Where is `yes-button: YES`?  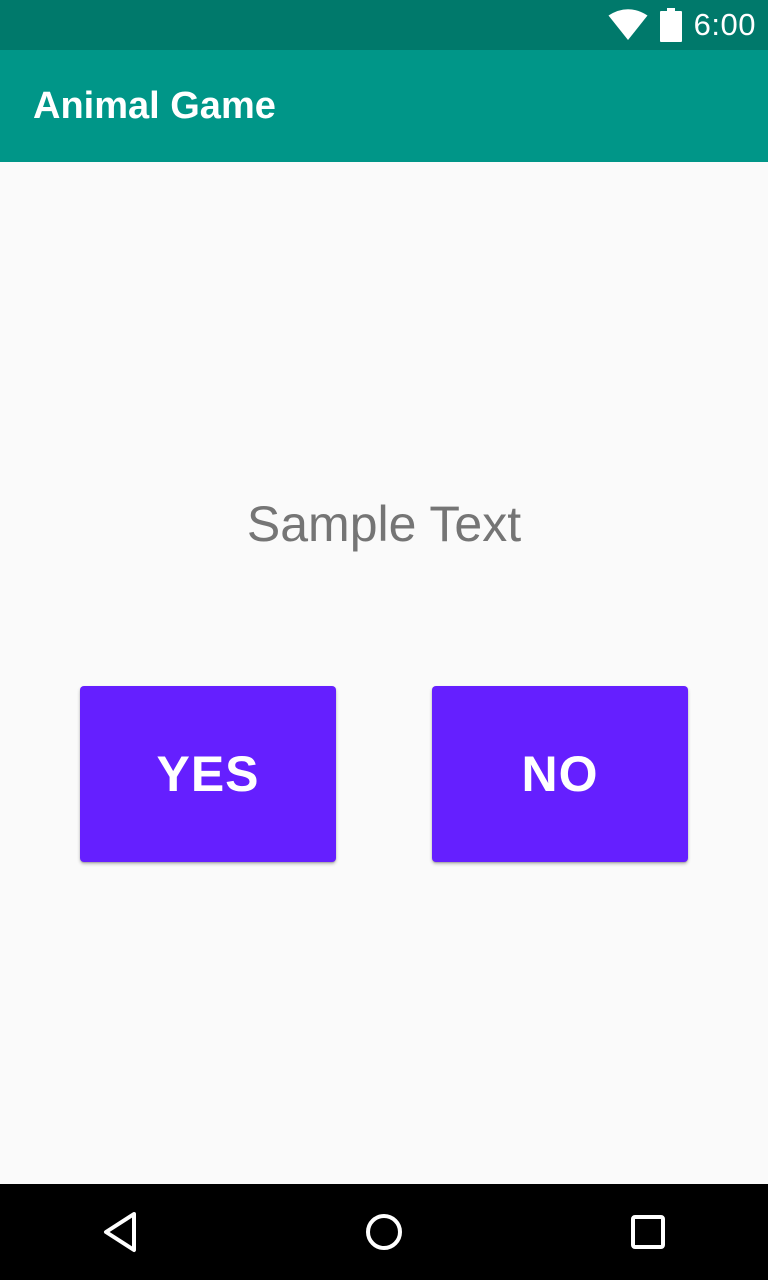
yes-button: YES is located at coordinates (208, 774).